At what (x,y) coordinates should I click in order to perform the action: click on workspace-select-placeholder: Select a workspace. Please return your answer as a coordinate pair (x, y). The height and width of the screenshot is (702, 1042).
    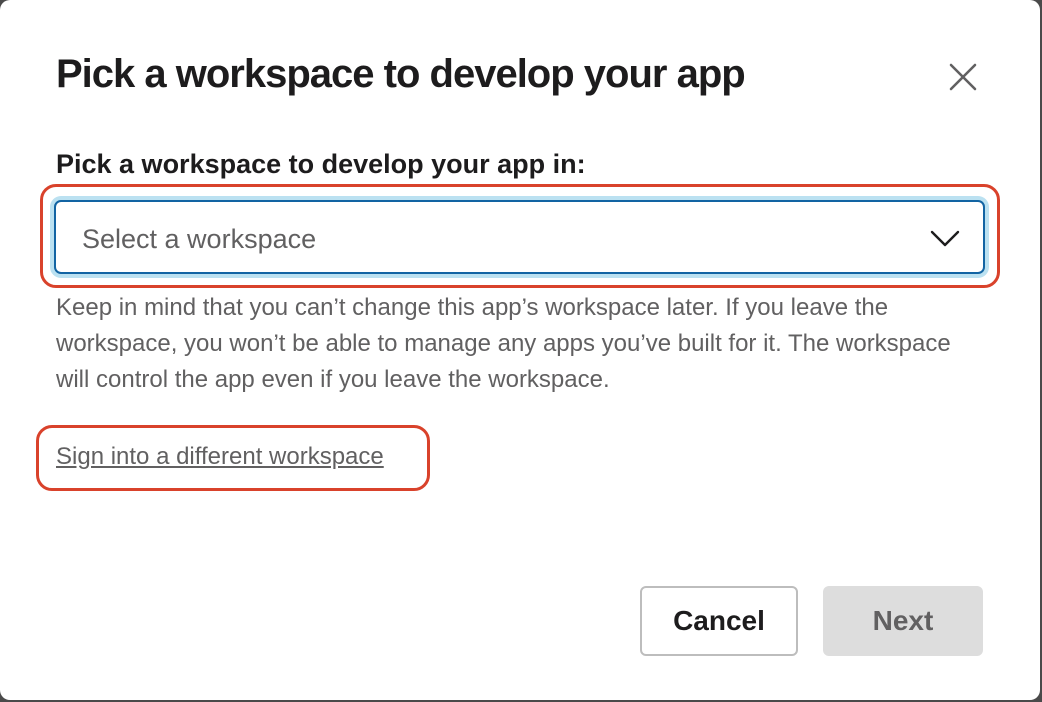
    Looking at the image, I should click on (199, 239).